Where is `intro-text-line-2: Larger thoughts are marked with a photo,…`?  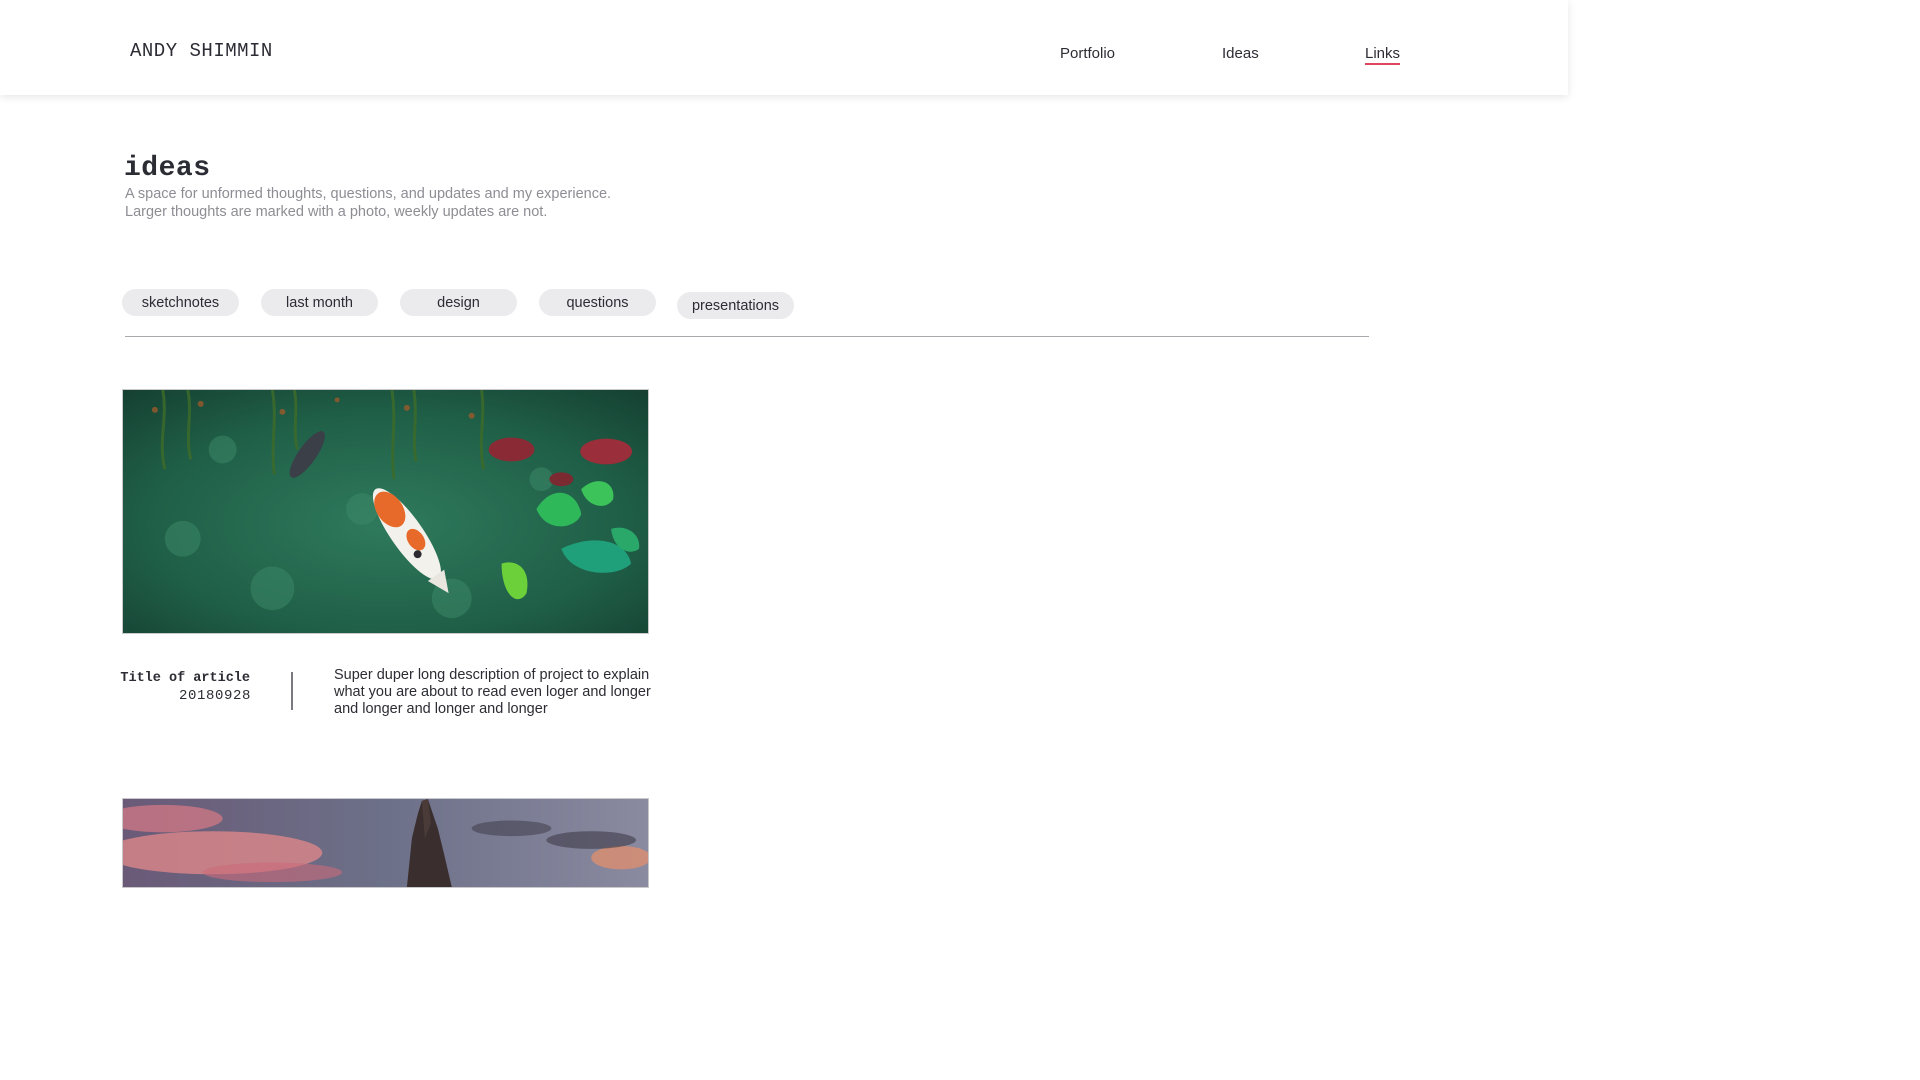 intro-text-line-2: Larger thoughts are marked with a photo,… is located at coordinates (336, 212).